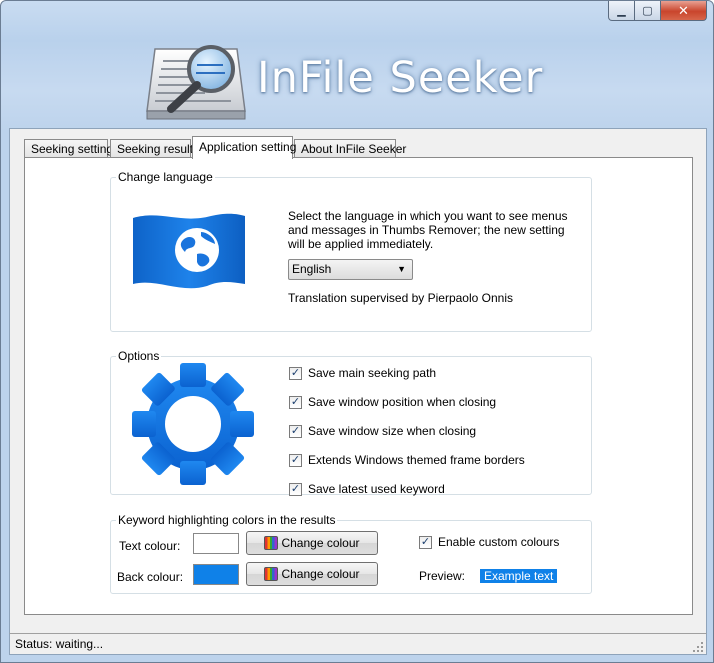 The image size is (714, 663). I want to click on text-colour-swatch, so click(216, 543).